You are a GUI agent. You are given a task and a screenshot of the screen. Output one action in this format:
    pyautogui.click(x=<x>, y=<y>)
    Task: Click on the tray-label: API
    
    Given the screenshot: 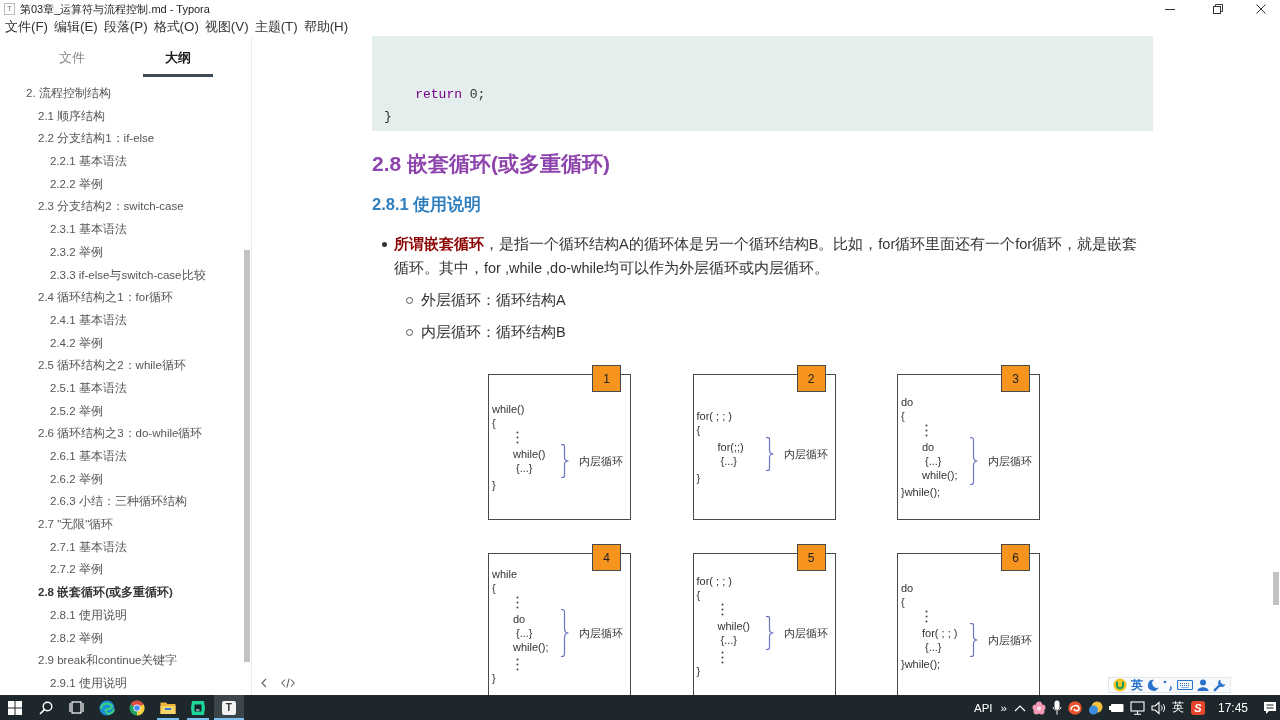 What is the action you would take?
    pyautogui.click(x=983, y=707)
    